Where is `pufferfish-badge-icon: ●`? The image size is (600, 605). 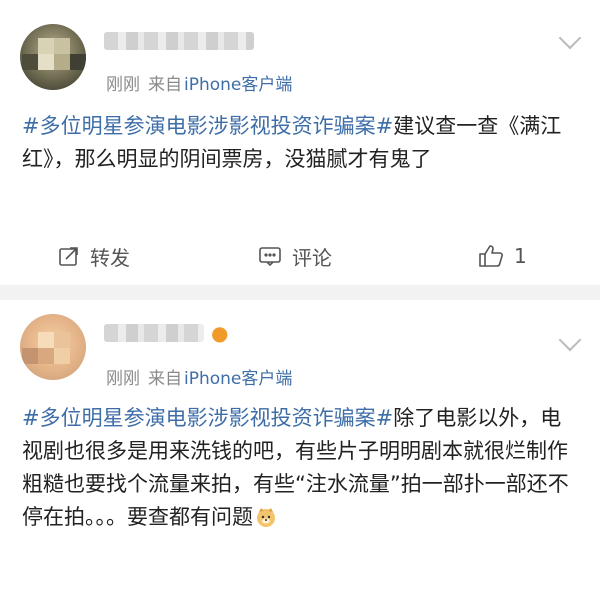 pufferfish-badge-icon: ● is located at coordinates (220, 333).